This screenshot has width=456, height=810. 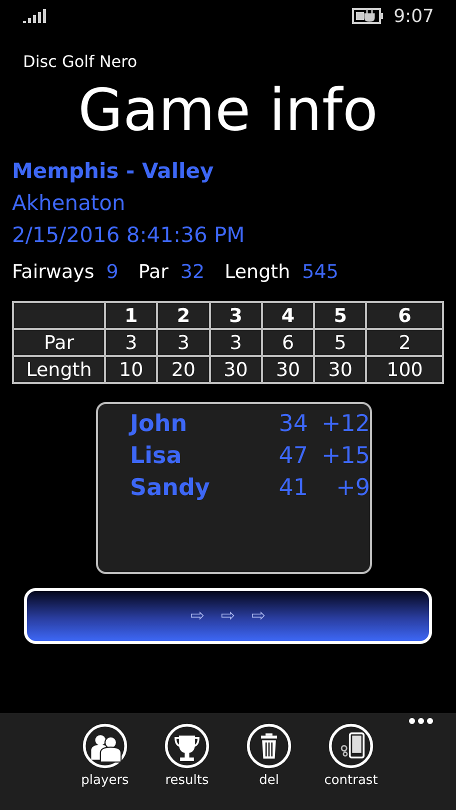 I want to click on layout-name: Akhenaton, so click(x=69, y=203).